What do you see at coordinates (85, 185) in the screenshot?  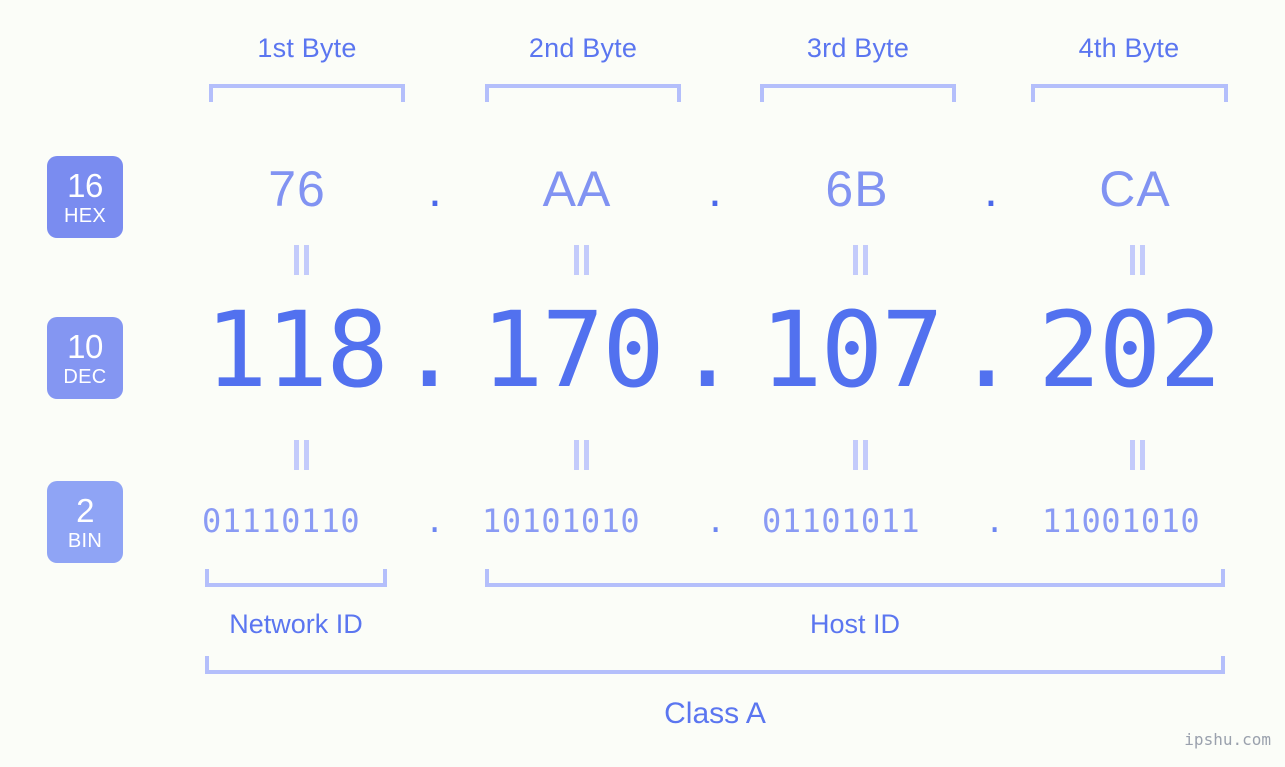 I see `base-badge-hex-number: 16` at bounding box center [85, 185].